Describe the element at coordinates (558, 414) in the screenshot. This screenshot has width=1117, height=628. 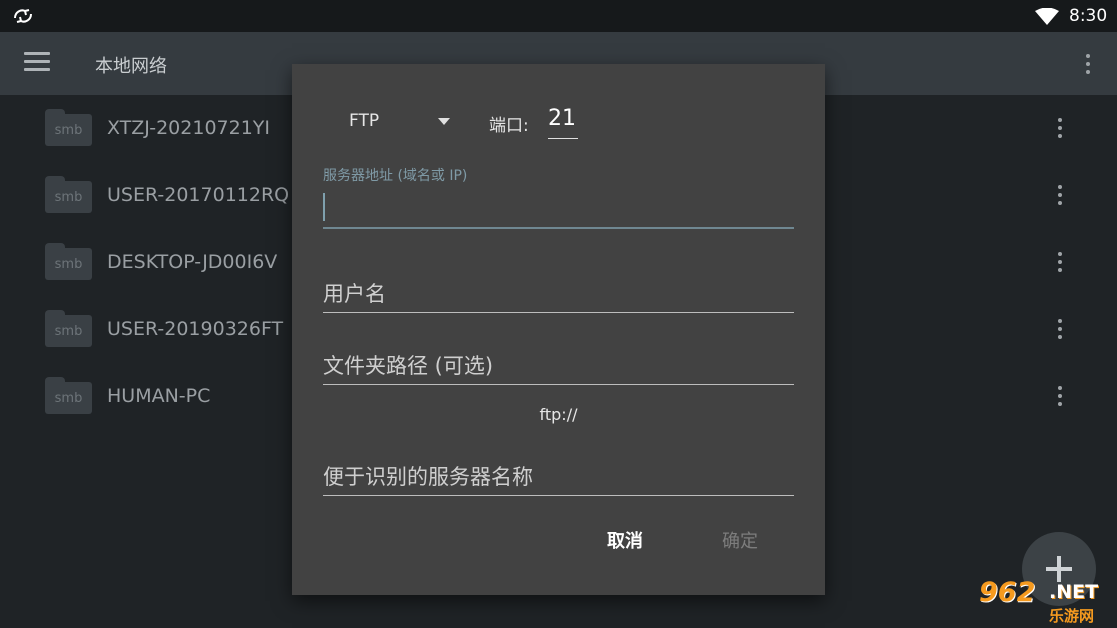
I see `url-preview: ftp://` at that location.